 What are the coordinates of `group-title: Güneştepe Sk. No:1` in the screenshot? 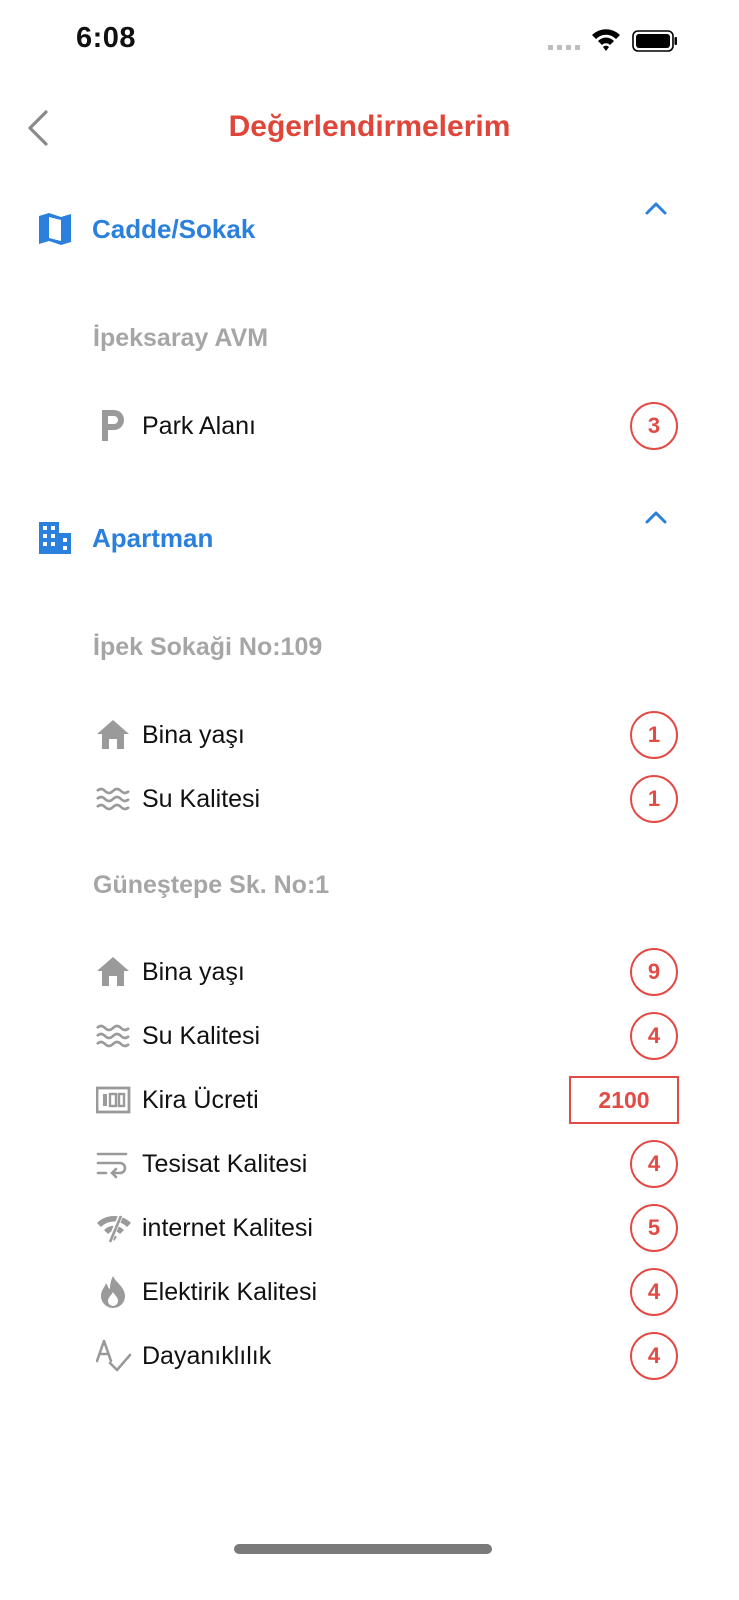 It's located at (211, 885).